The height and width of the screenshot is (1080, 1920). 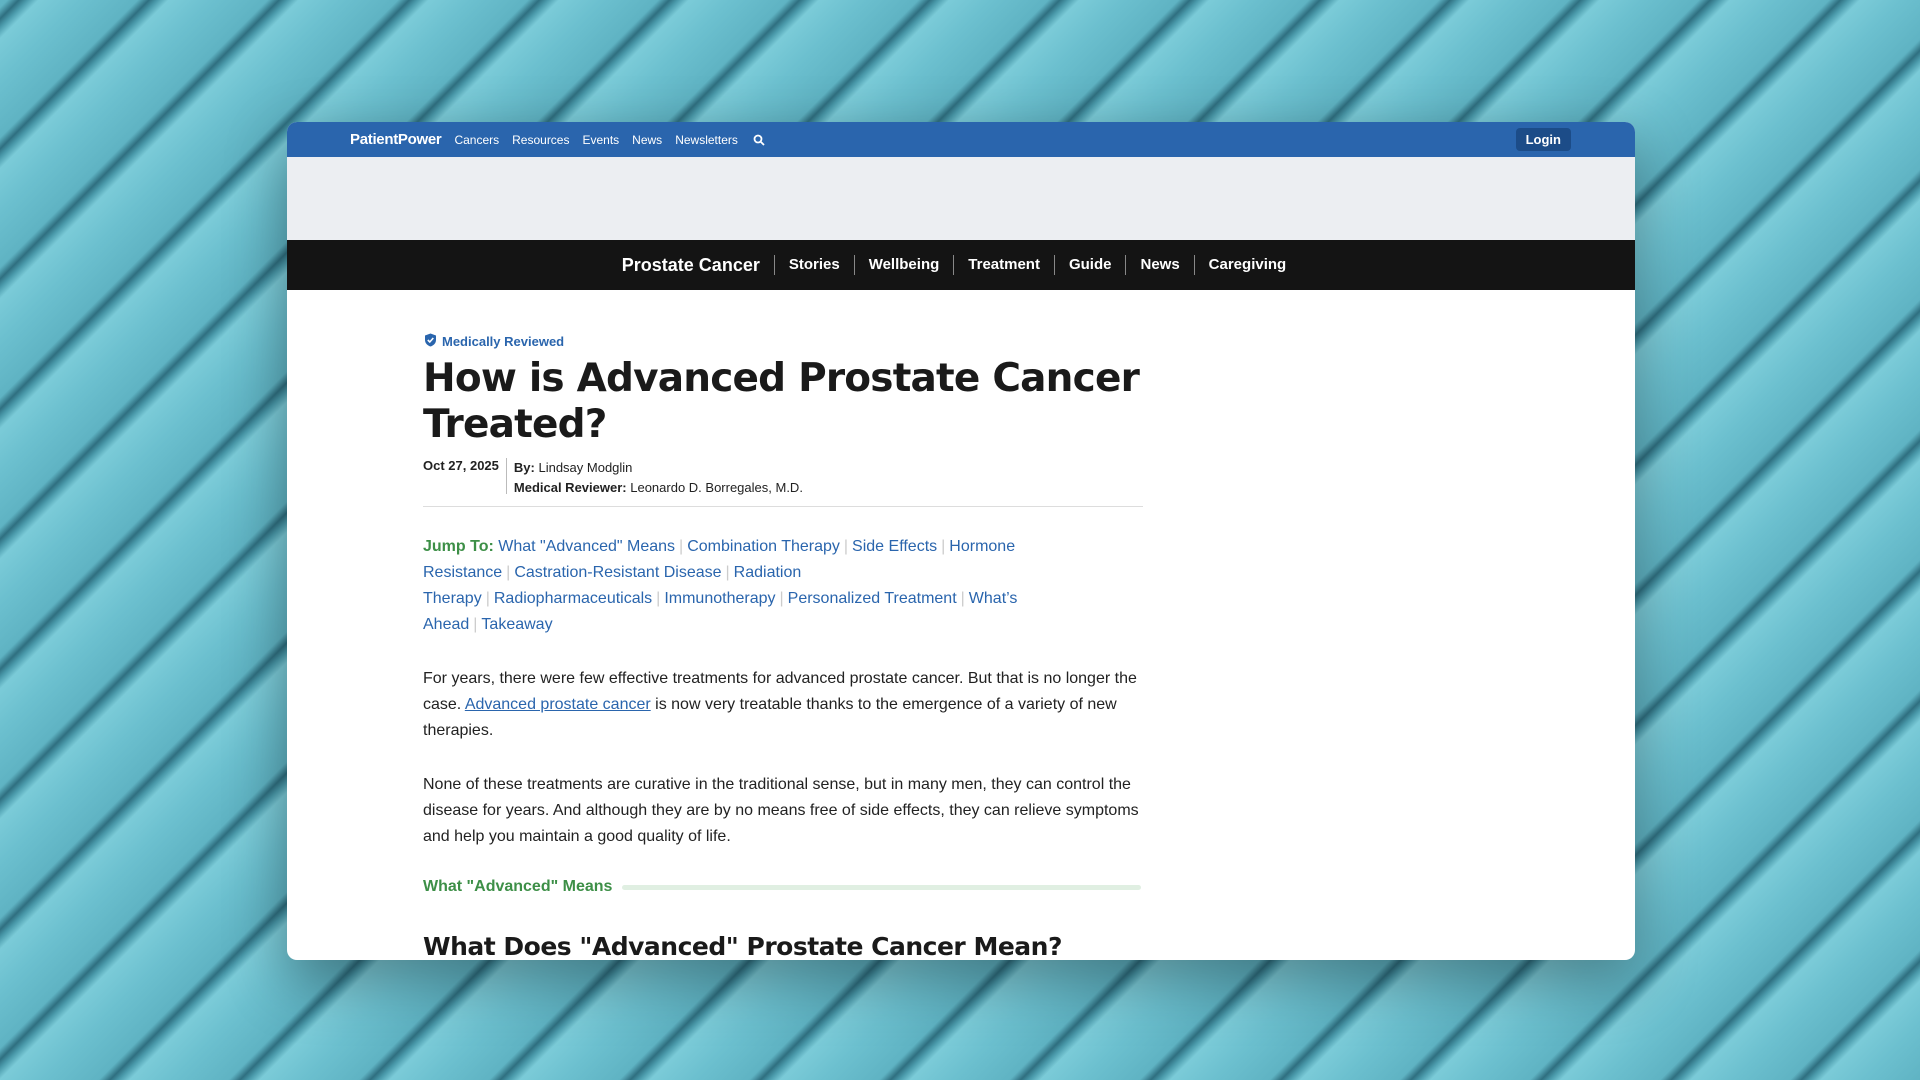 I want to click on author-name: Lindsay Modglin, so click(x=585, y=467).